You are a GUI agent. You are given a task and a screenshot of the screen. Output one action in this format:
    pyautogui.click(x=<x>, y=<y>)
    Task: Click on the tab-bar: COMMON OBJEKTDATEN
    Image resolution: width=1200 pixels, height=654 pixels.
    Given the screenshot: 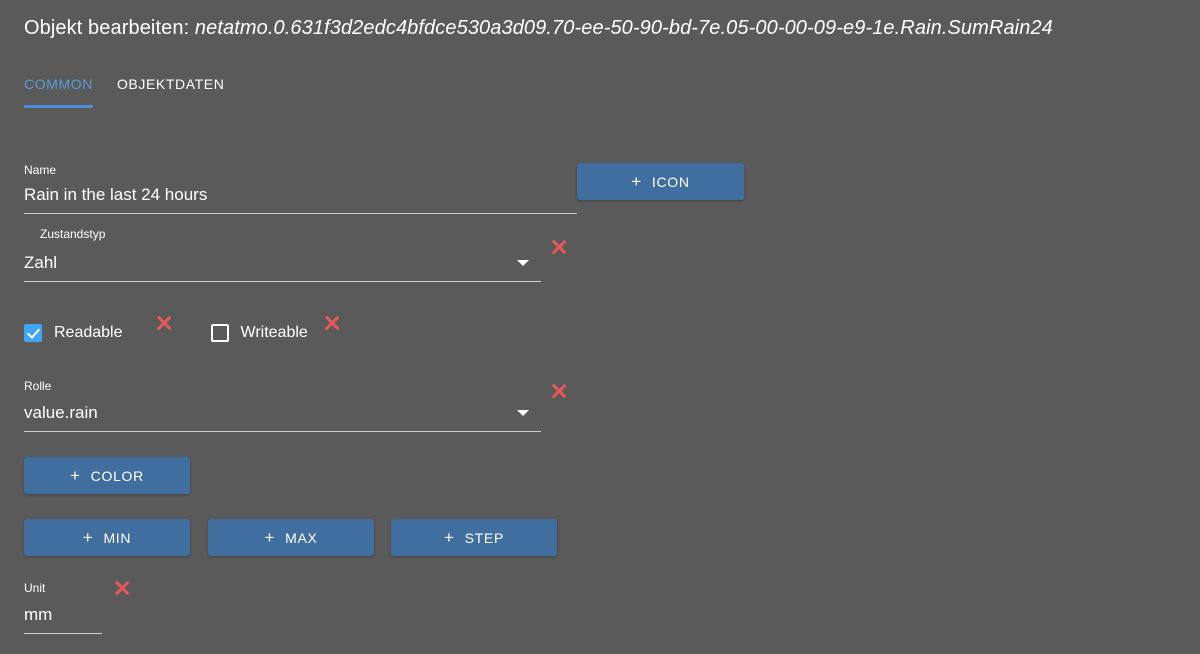 What is the action you would take?
    pyautogui.click(x=600, y=94)
    